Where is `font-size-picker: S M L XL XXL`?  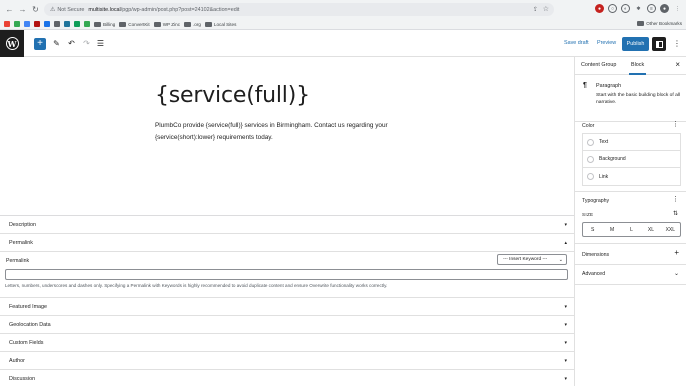 font-size-picker: S M L XL XXL is located at coordinates (631, 229).